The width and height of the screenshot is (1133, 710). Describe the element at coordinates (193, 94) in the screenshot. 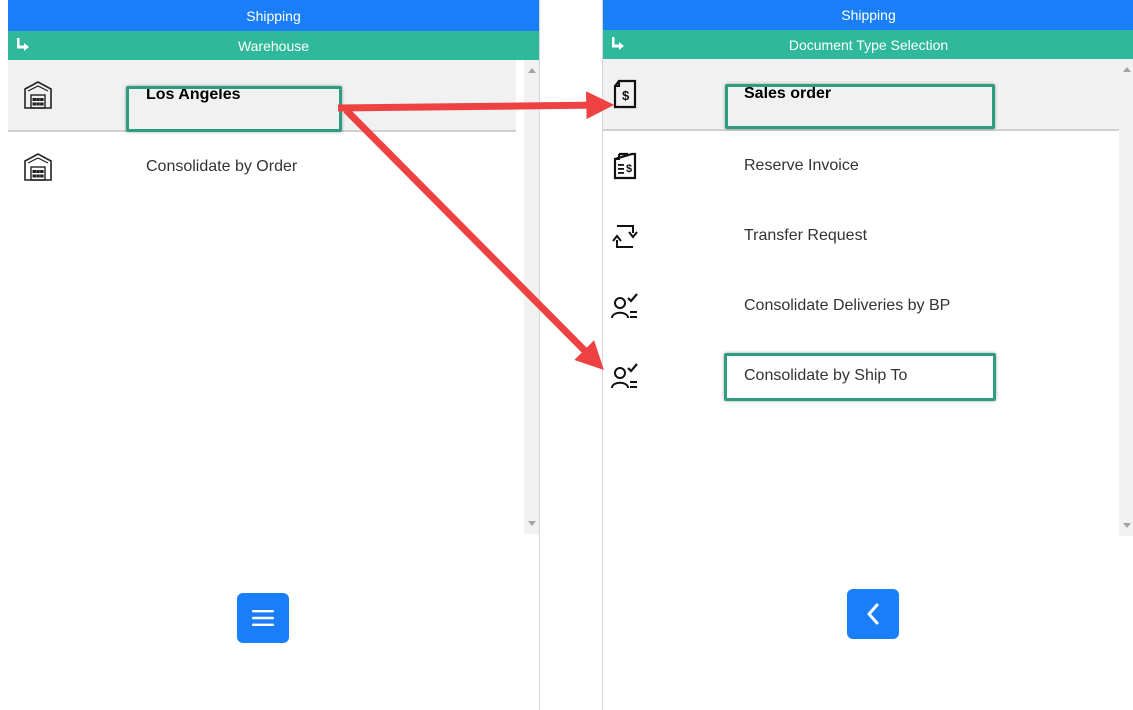

I see `list-item-label: Los Angeles` at that location.